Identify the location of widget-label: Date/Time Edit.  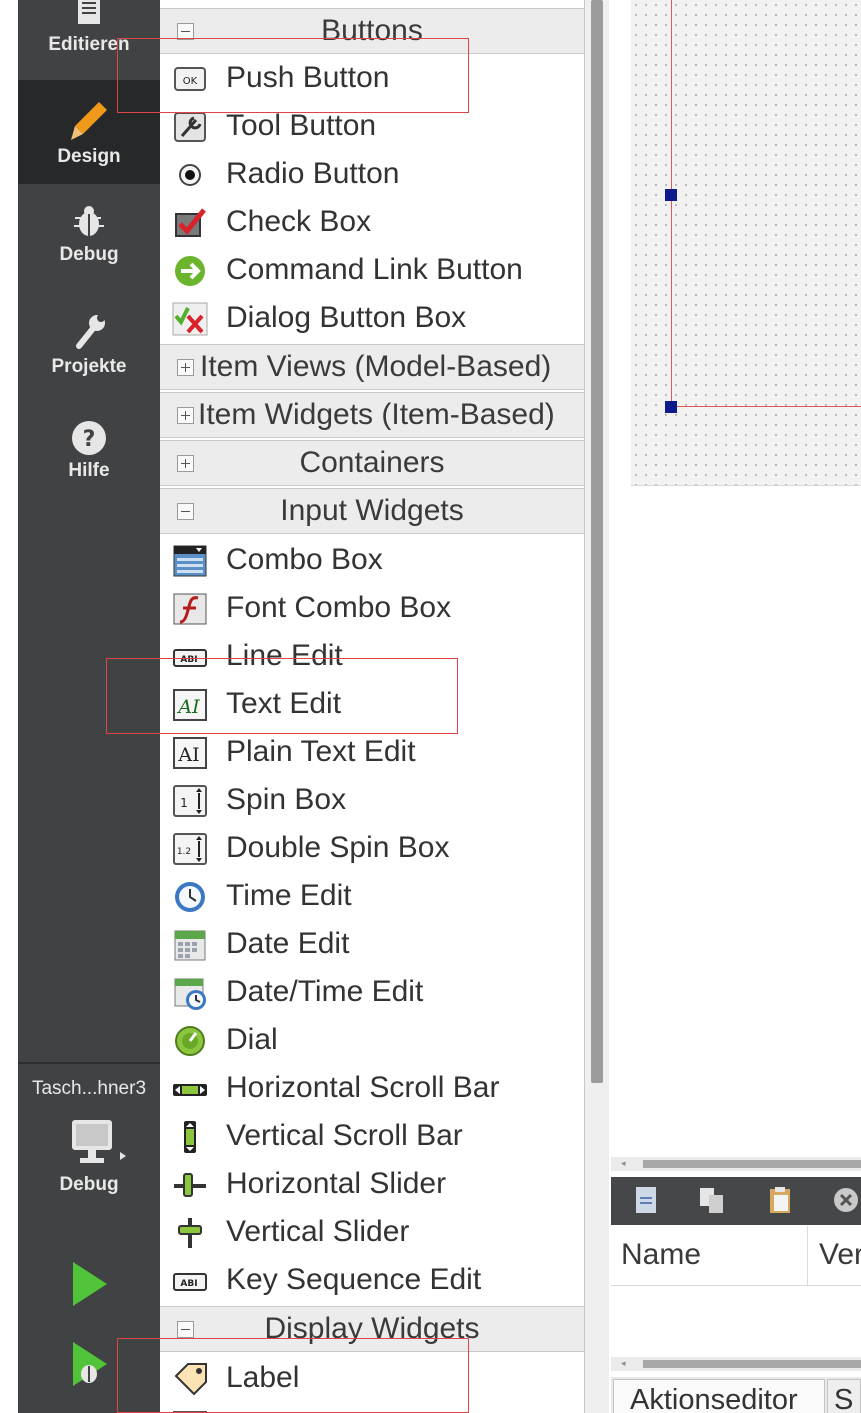
(325, 991).